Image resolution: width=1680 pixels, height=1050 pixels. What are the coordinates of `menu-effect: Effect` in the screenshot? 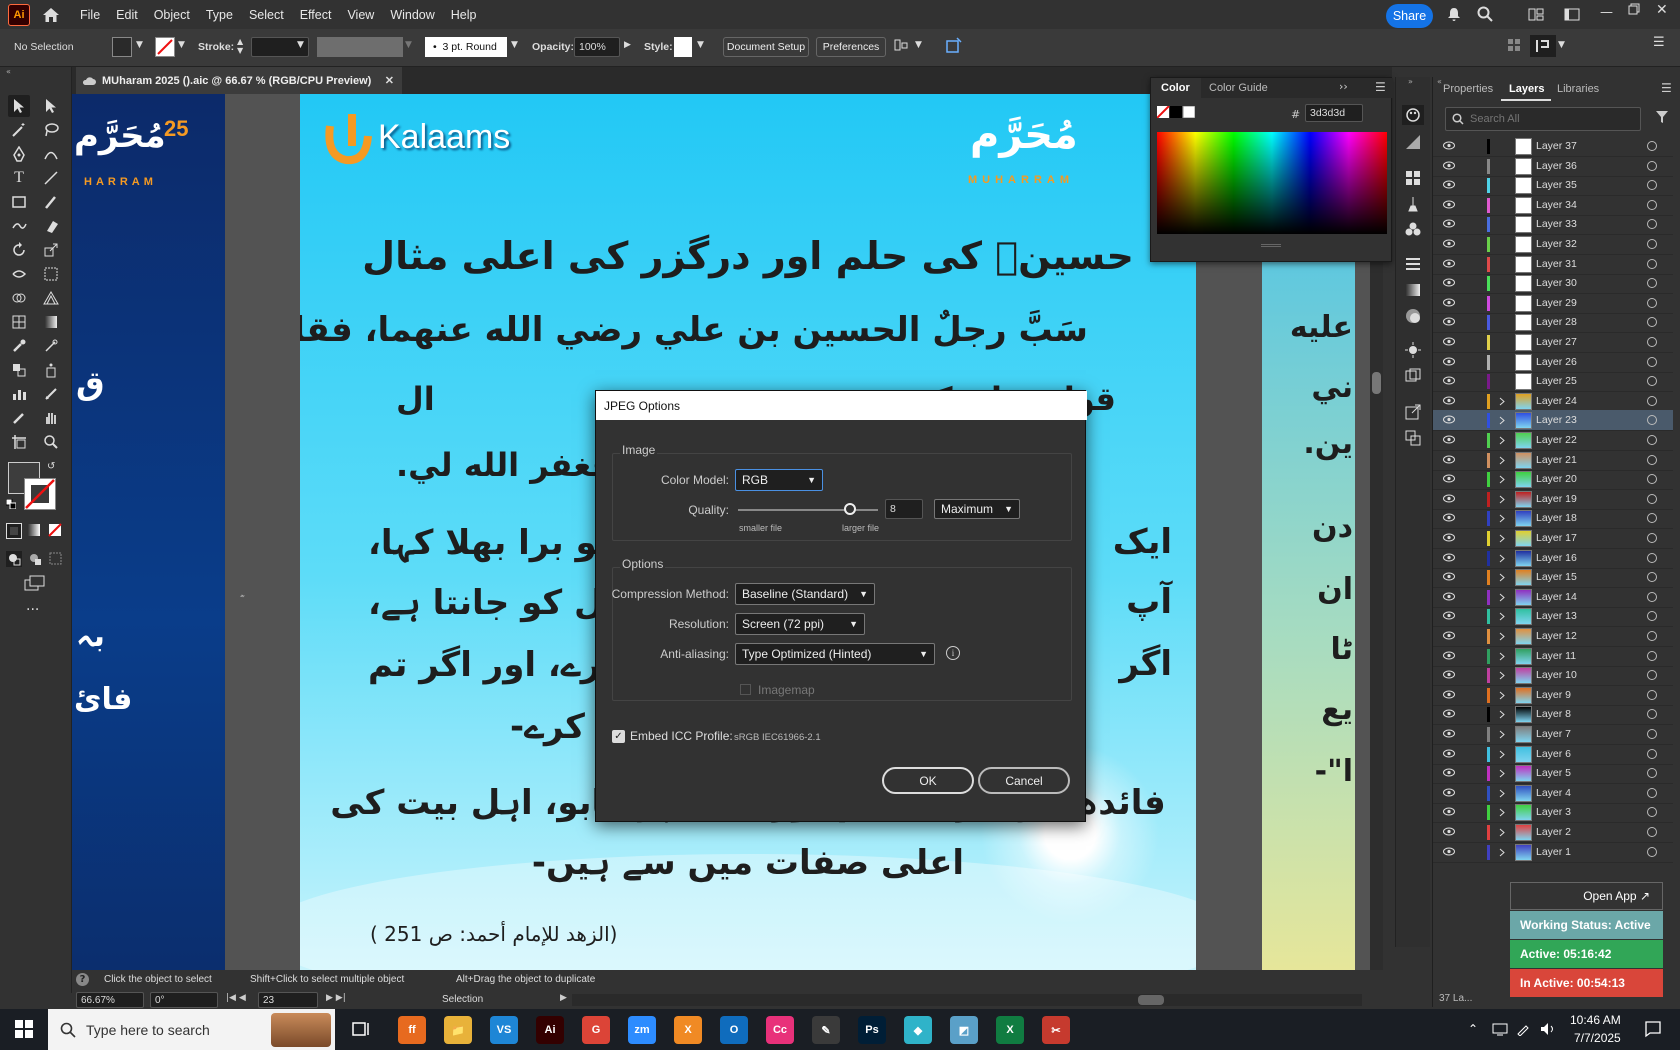 It's located at (316, 15).